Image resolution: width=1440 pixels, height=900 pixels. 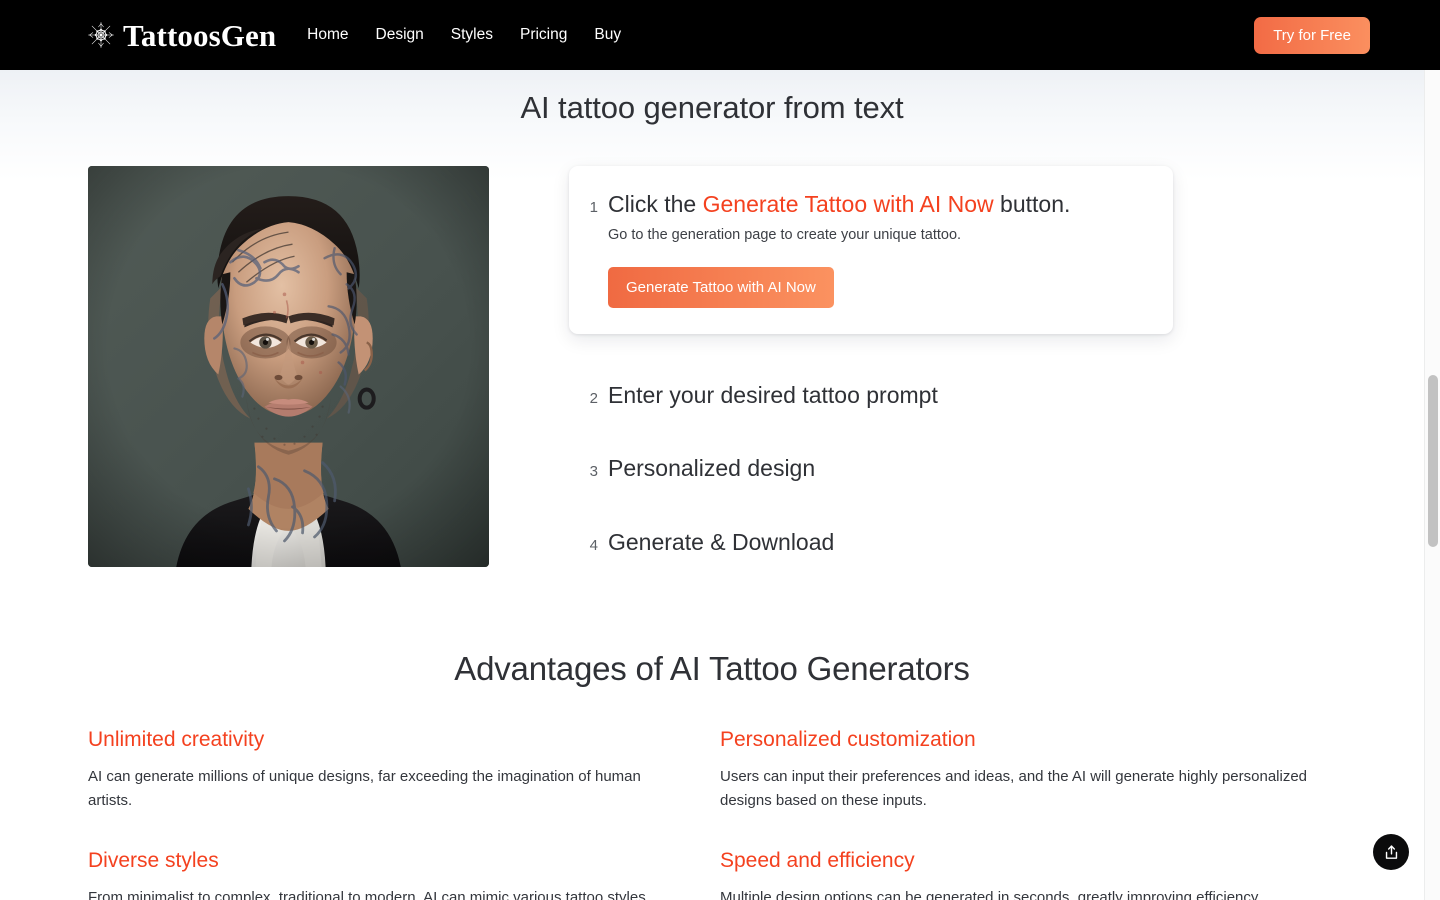 I want to click on mandala-star-icon, so click(x=101, y=35).